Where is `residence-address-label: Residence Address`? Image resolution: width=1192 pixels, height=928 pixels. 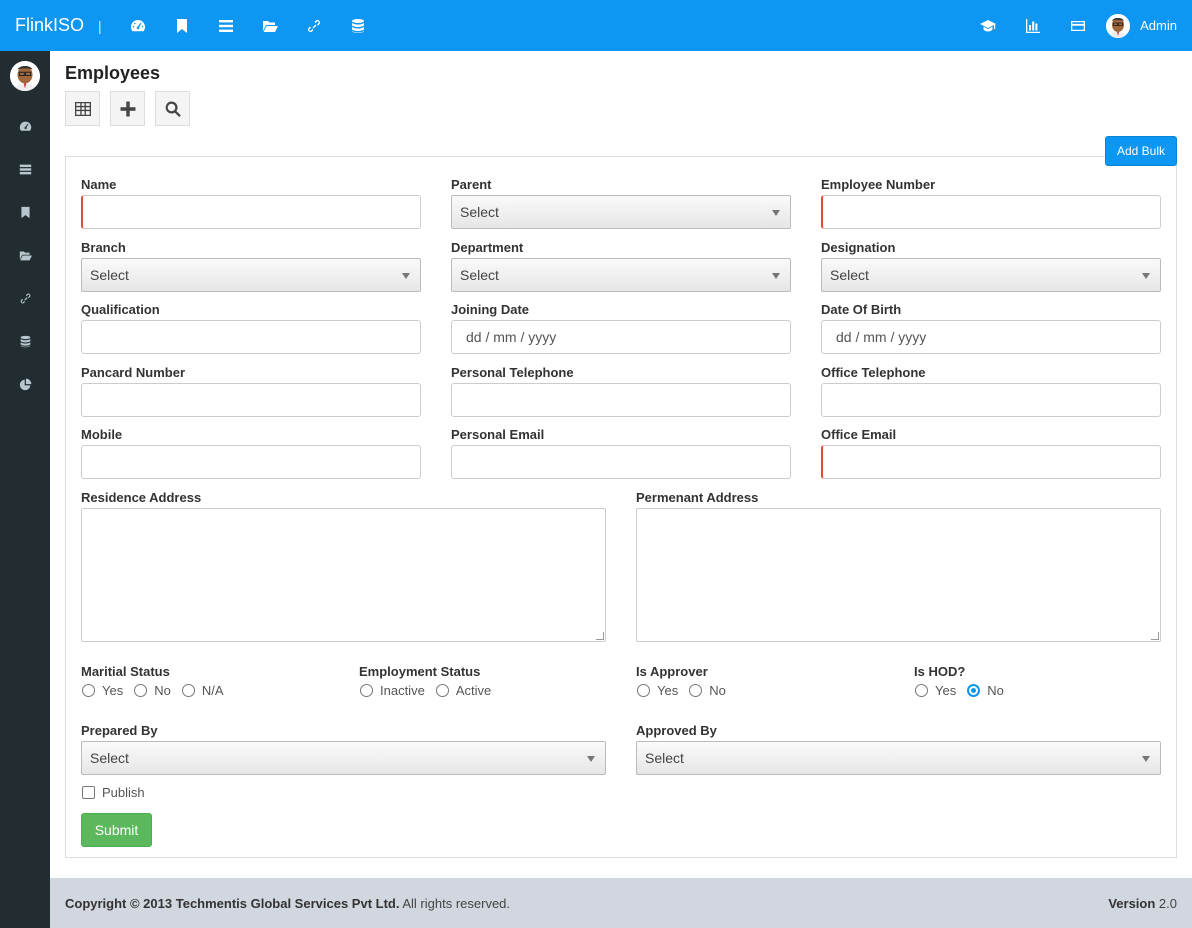
residence-address-label: Residence Address is located at coordinates (141, 497).